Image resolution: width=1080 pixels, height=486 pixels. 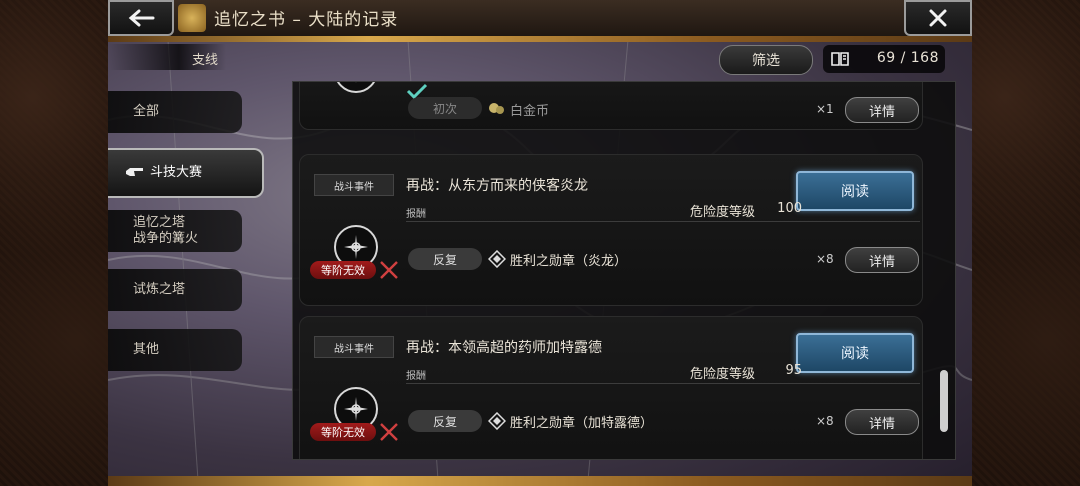 I want to click on page-title: 追忆之书 – 大陆的记录, so click(x=306, y=20).